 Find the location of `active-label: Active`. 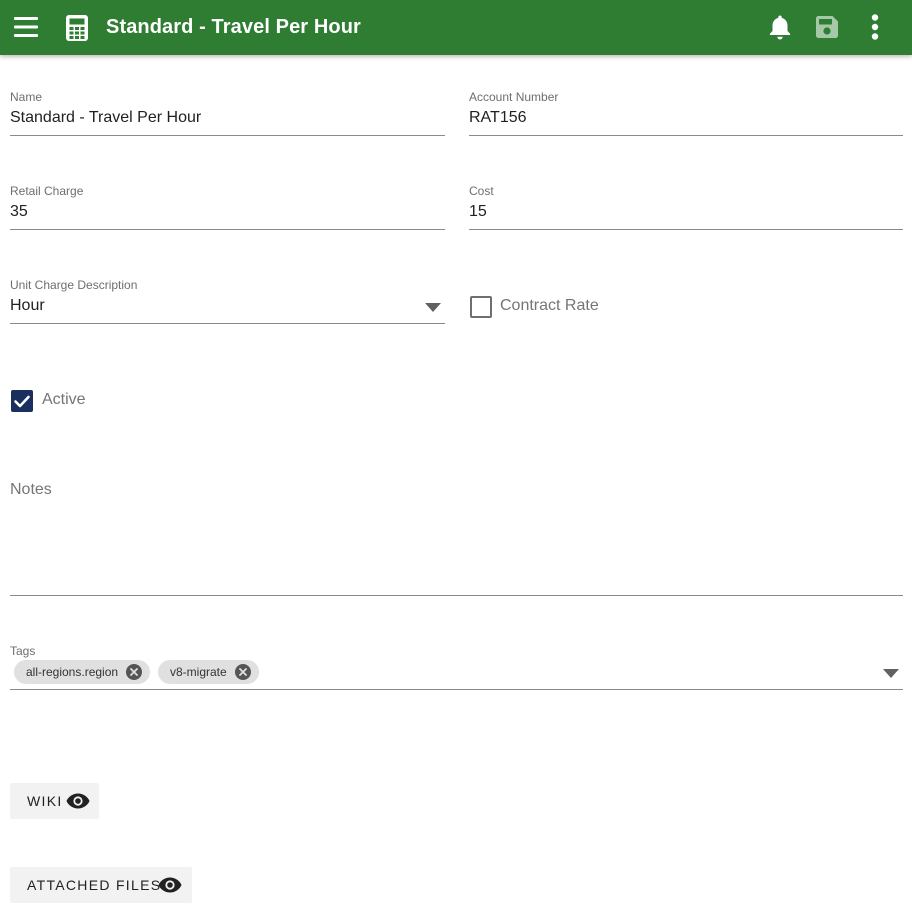

active-label: Active is located at coordinates (64, 399).